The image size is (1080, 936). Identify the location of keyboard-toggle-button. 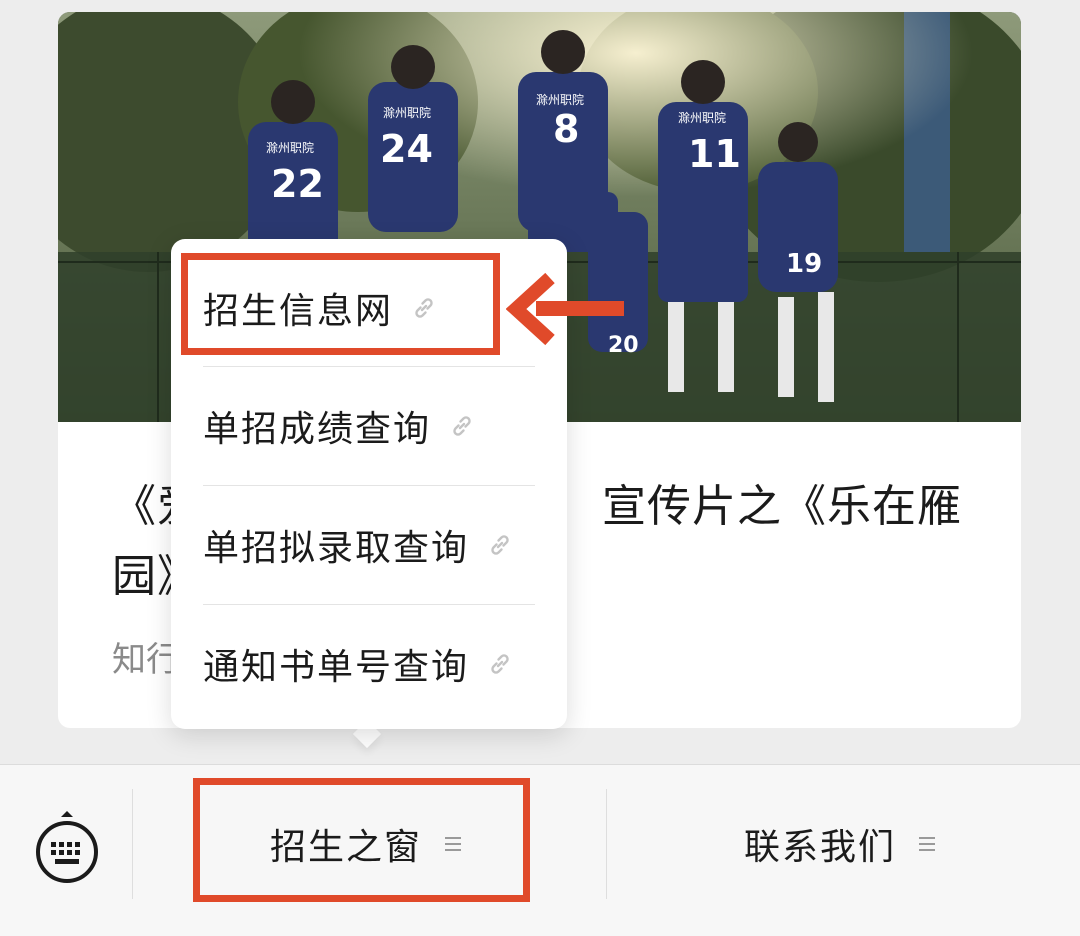
(67, 849).